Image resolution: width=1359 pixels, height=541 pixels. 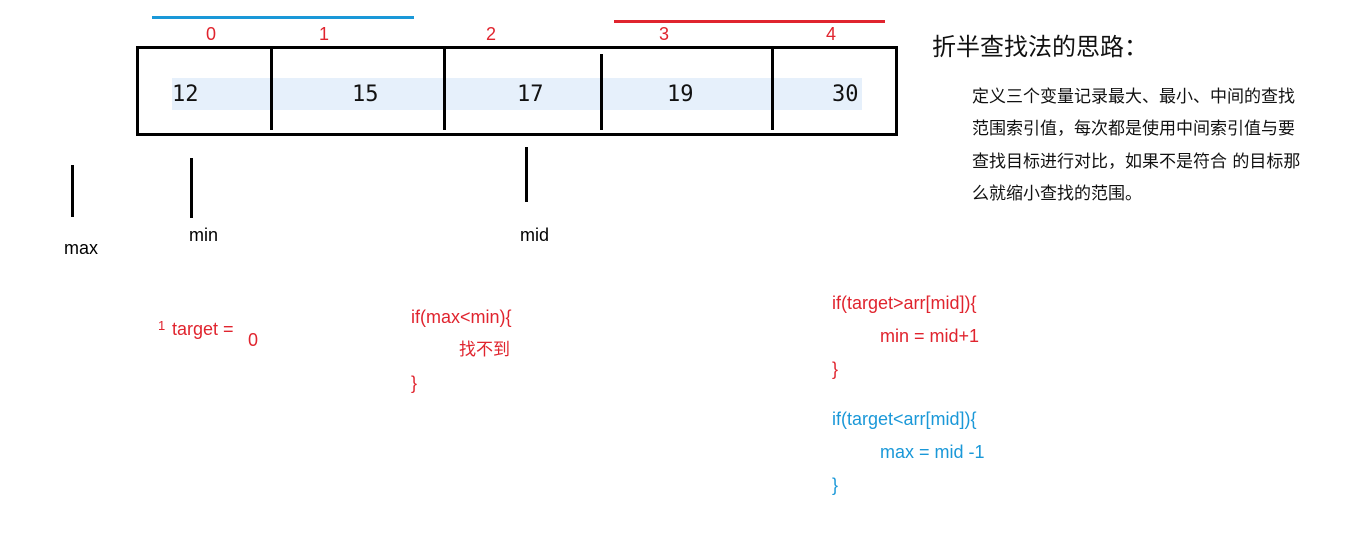 What do you see at coordinates (81, 248) in the screenshot?
I see `max-pointer-label: max` at bounding box center [81, 248].